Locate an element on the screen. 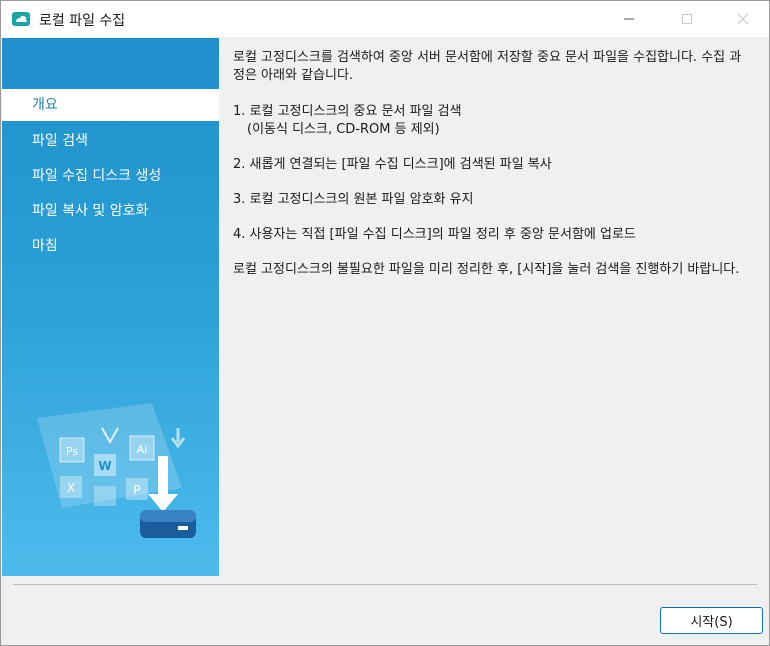 The image size is (770, 646). step-3: 3. 로컬 고정디스크의 원본 파일 암호화 유지 is located at coordinates (353, 199).